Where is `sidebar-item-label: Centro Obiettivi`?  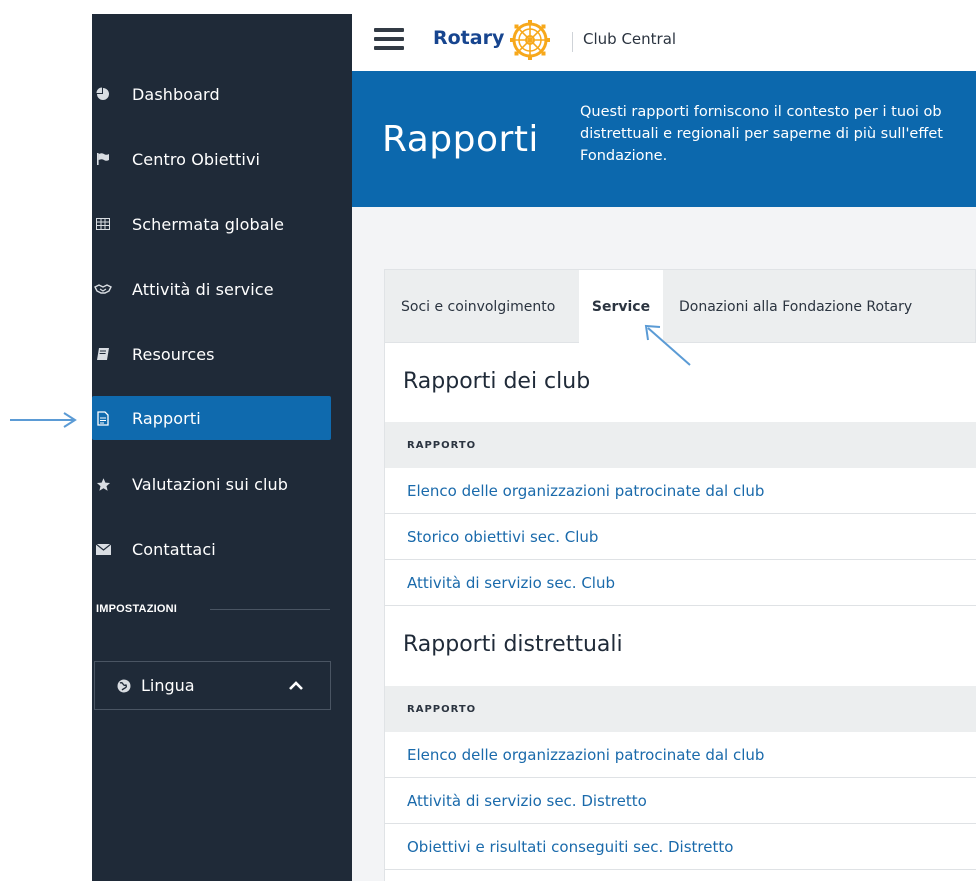
sidebar-item-label: Centro Obiettivi is located at coordinates (196, 159).